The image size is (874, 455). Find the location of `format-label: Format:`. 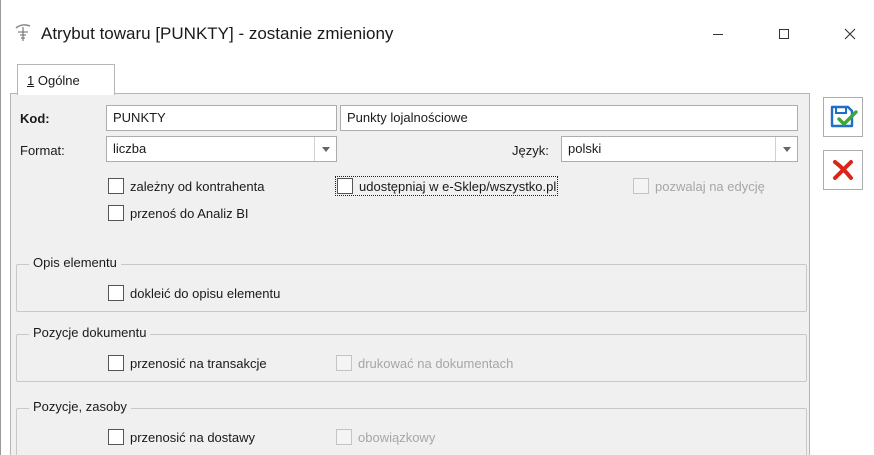

format-label: Format: is located at coordinates (42, 150).